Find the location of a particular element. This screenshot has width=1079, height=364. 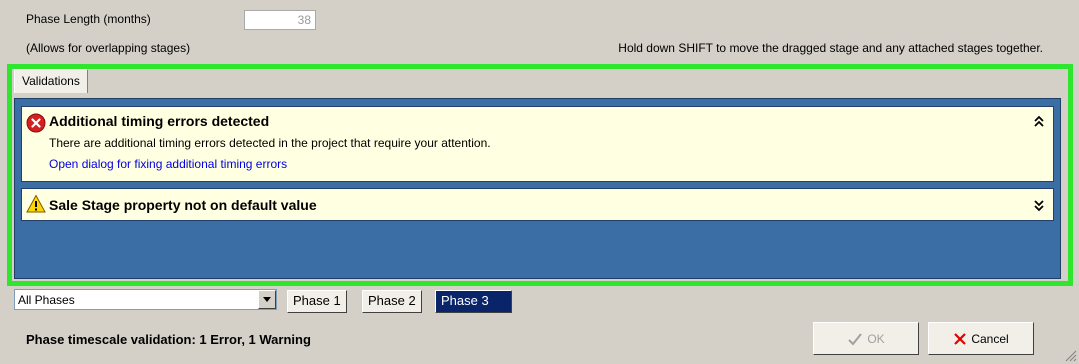

error-title: Additional timing errors detected is located at coordinates (159, 121).